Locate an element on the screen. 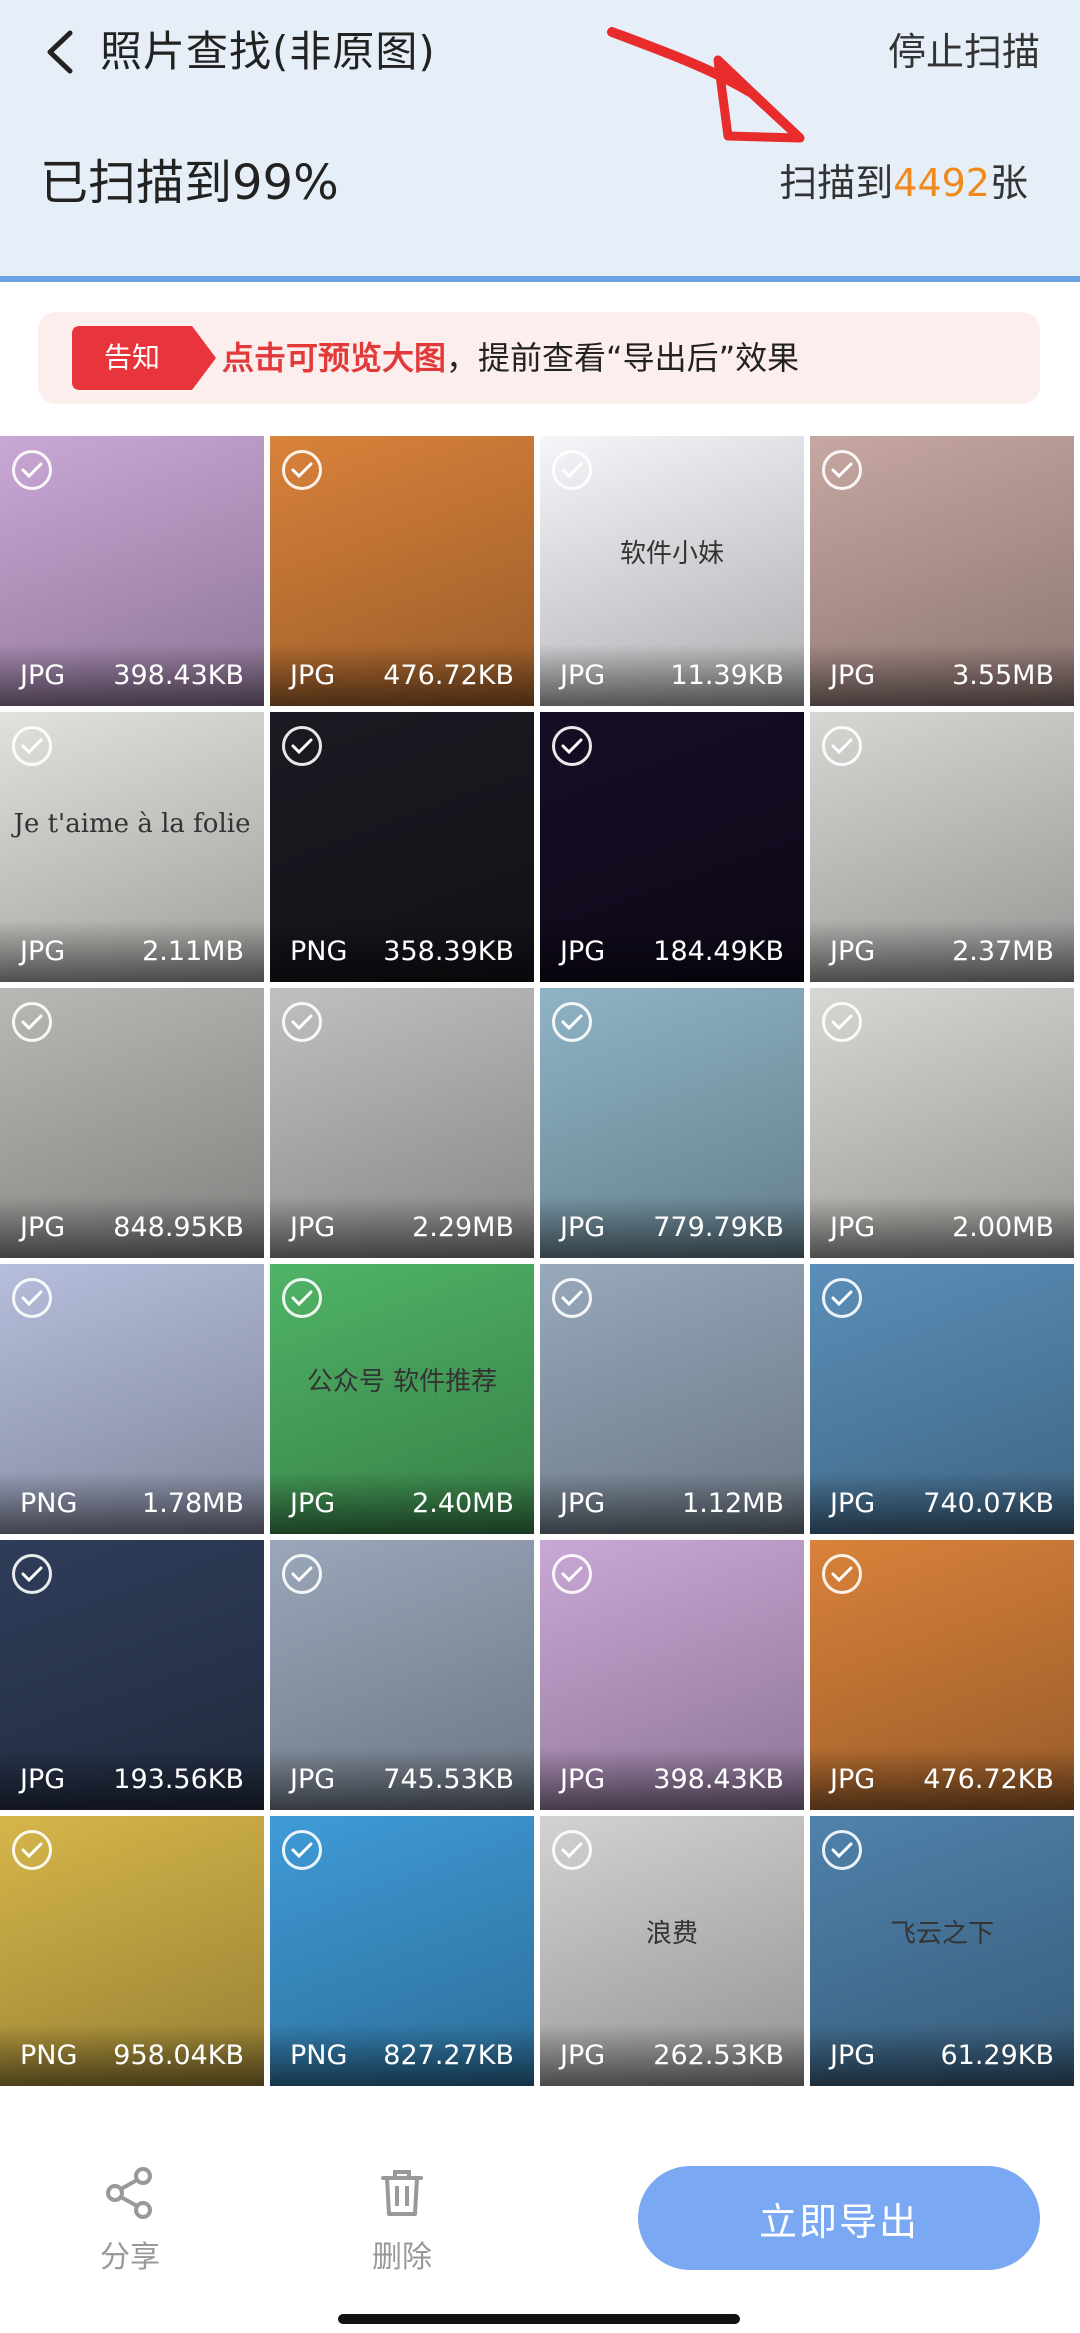 The image size is (1080, 2333). photo-info: JPG 1.12MB is located at coordinates (672, 1503).